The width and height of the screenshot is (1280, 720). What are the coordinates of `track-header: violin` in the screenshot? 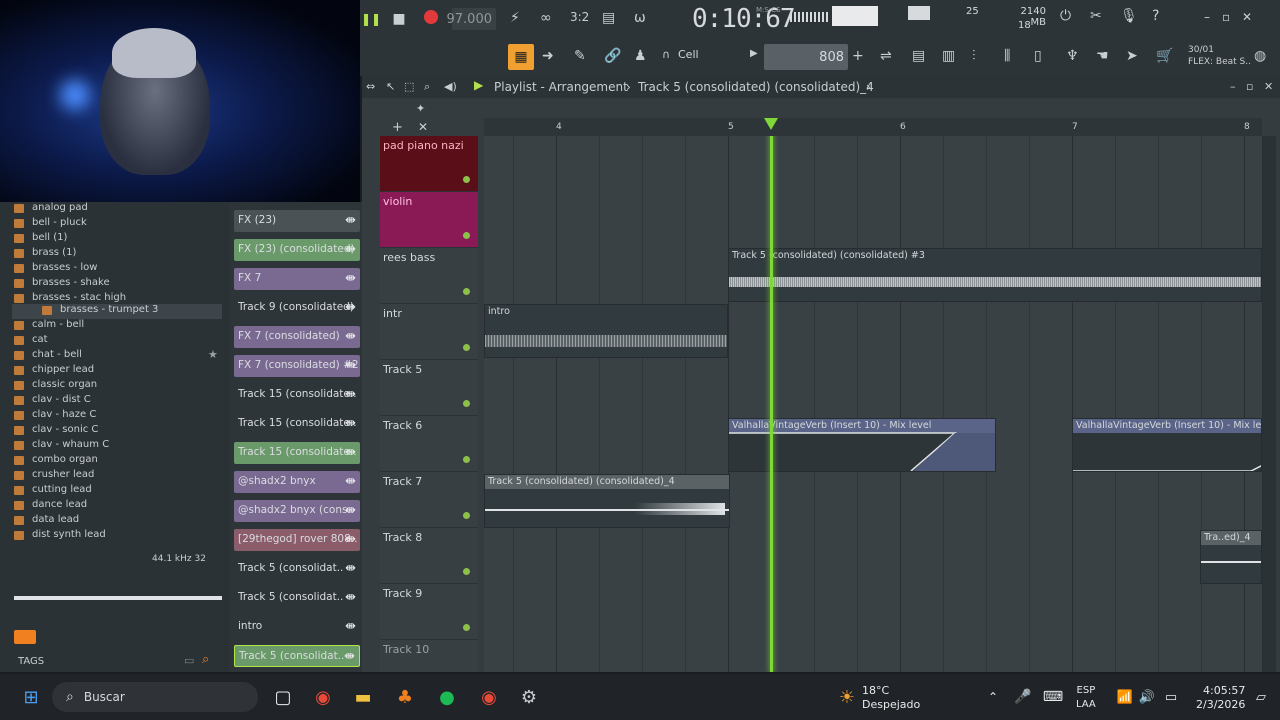 It's located at (429, 220).